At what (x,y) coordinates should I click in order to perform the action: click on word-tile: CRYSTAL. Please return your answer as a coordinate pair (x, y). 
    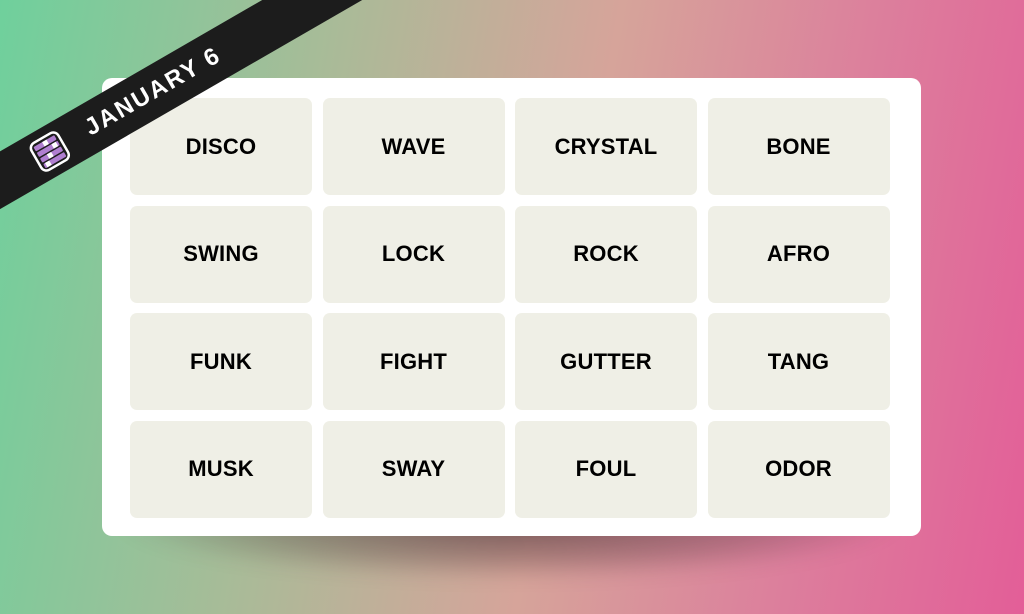
    Looking at the image, I should click on (606, 146).